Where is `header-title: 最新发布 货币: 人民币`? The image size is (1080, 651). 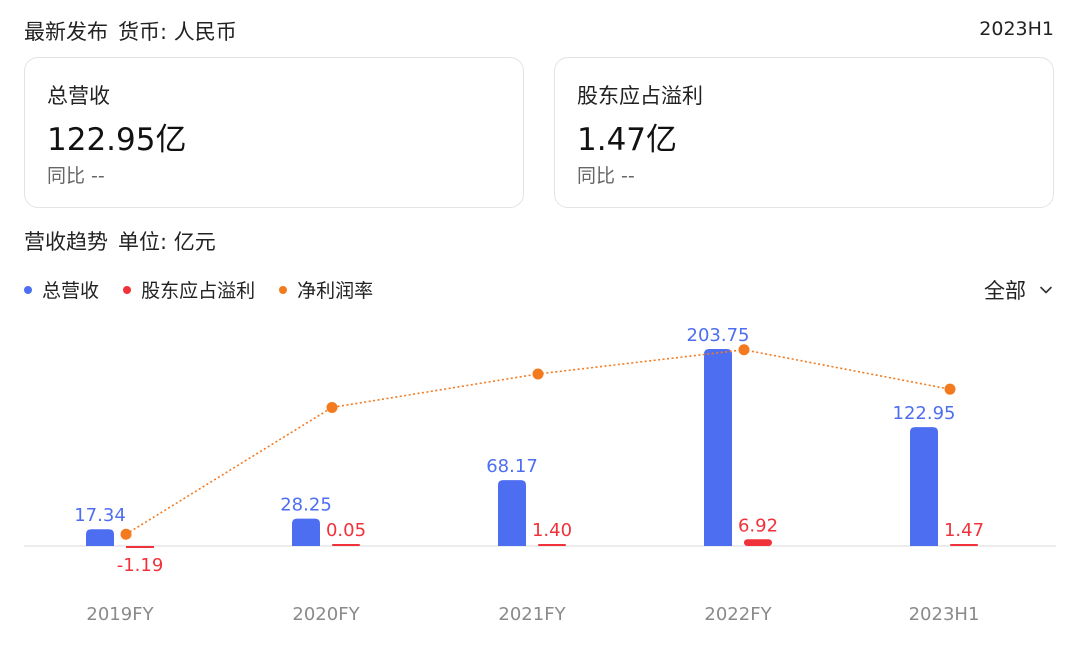
header-title: 最新发布 货币: 人民币 is located at coordinates (130, 31).